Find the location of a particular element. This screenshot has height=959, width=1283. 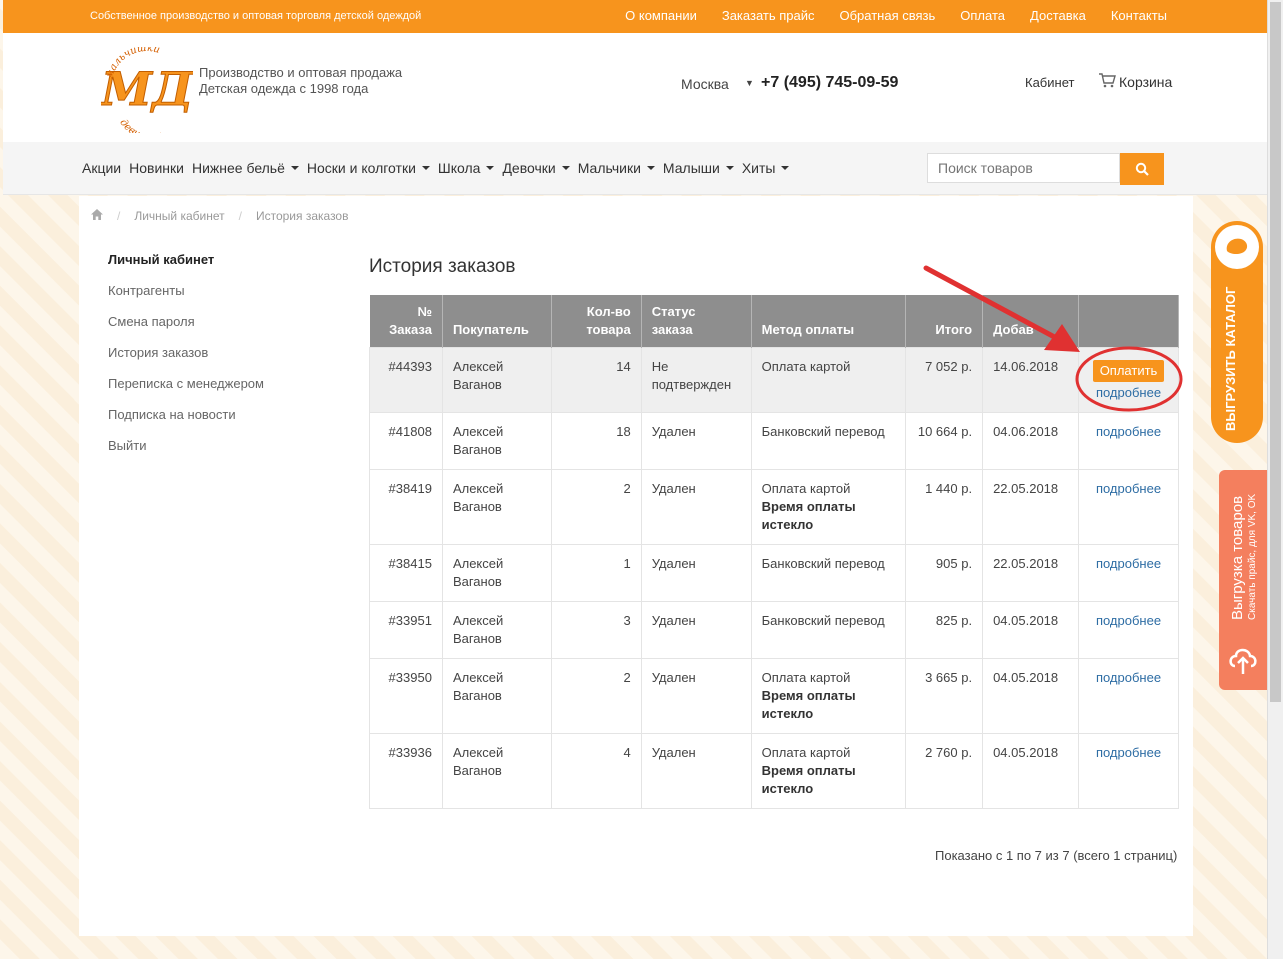

order-number: #33936 is located at coordinates (406, 771).